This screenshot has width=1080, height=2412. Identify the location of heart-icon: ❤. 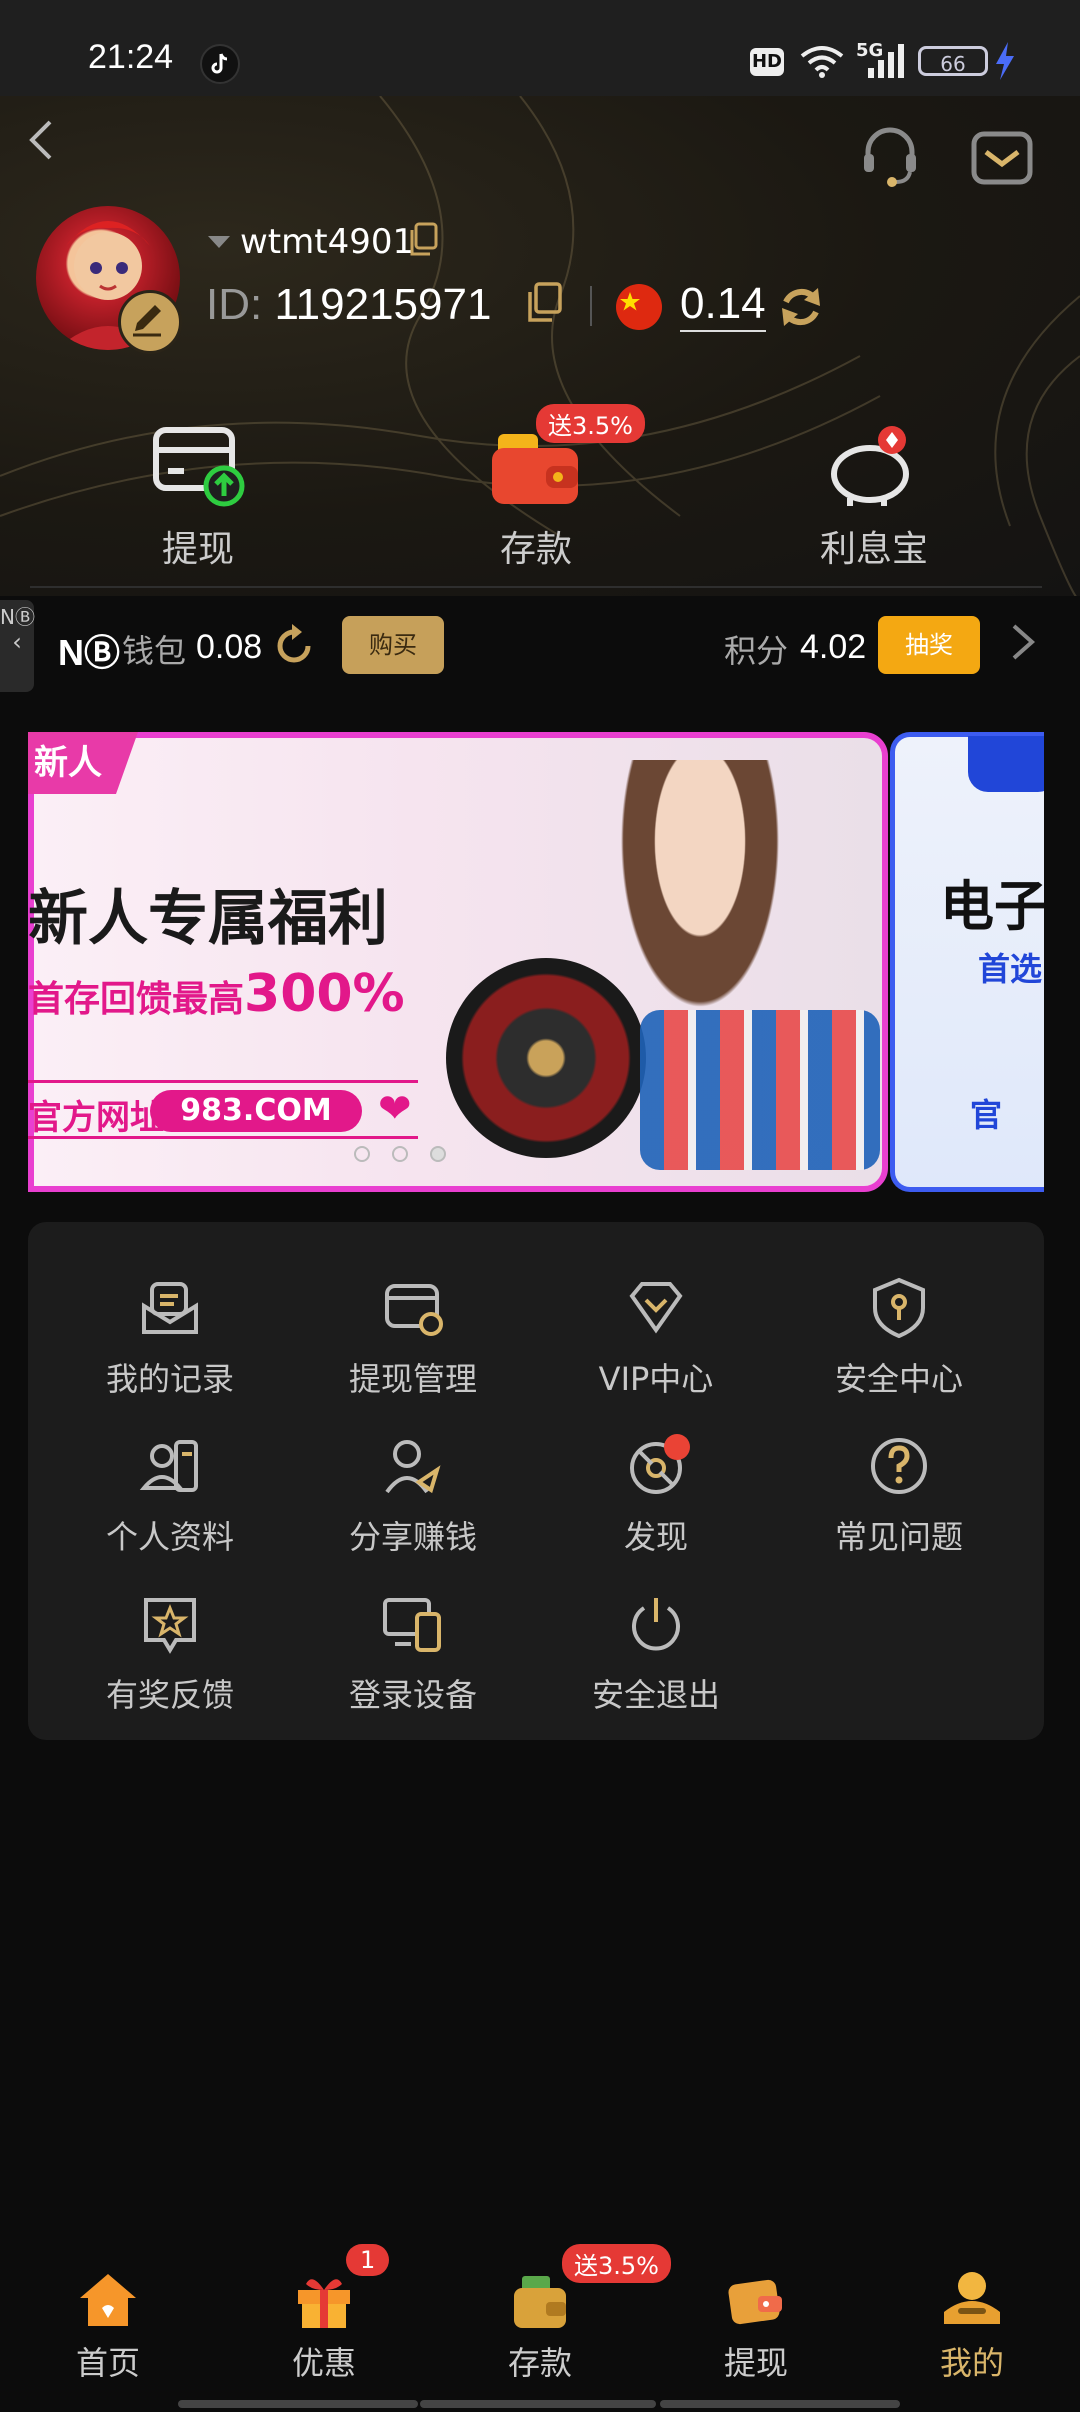
(395, 1109).